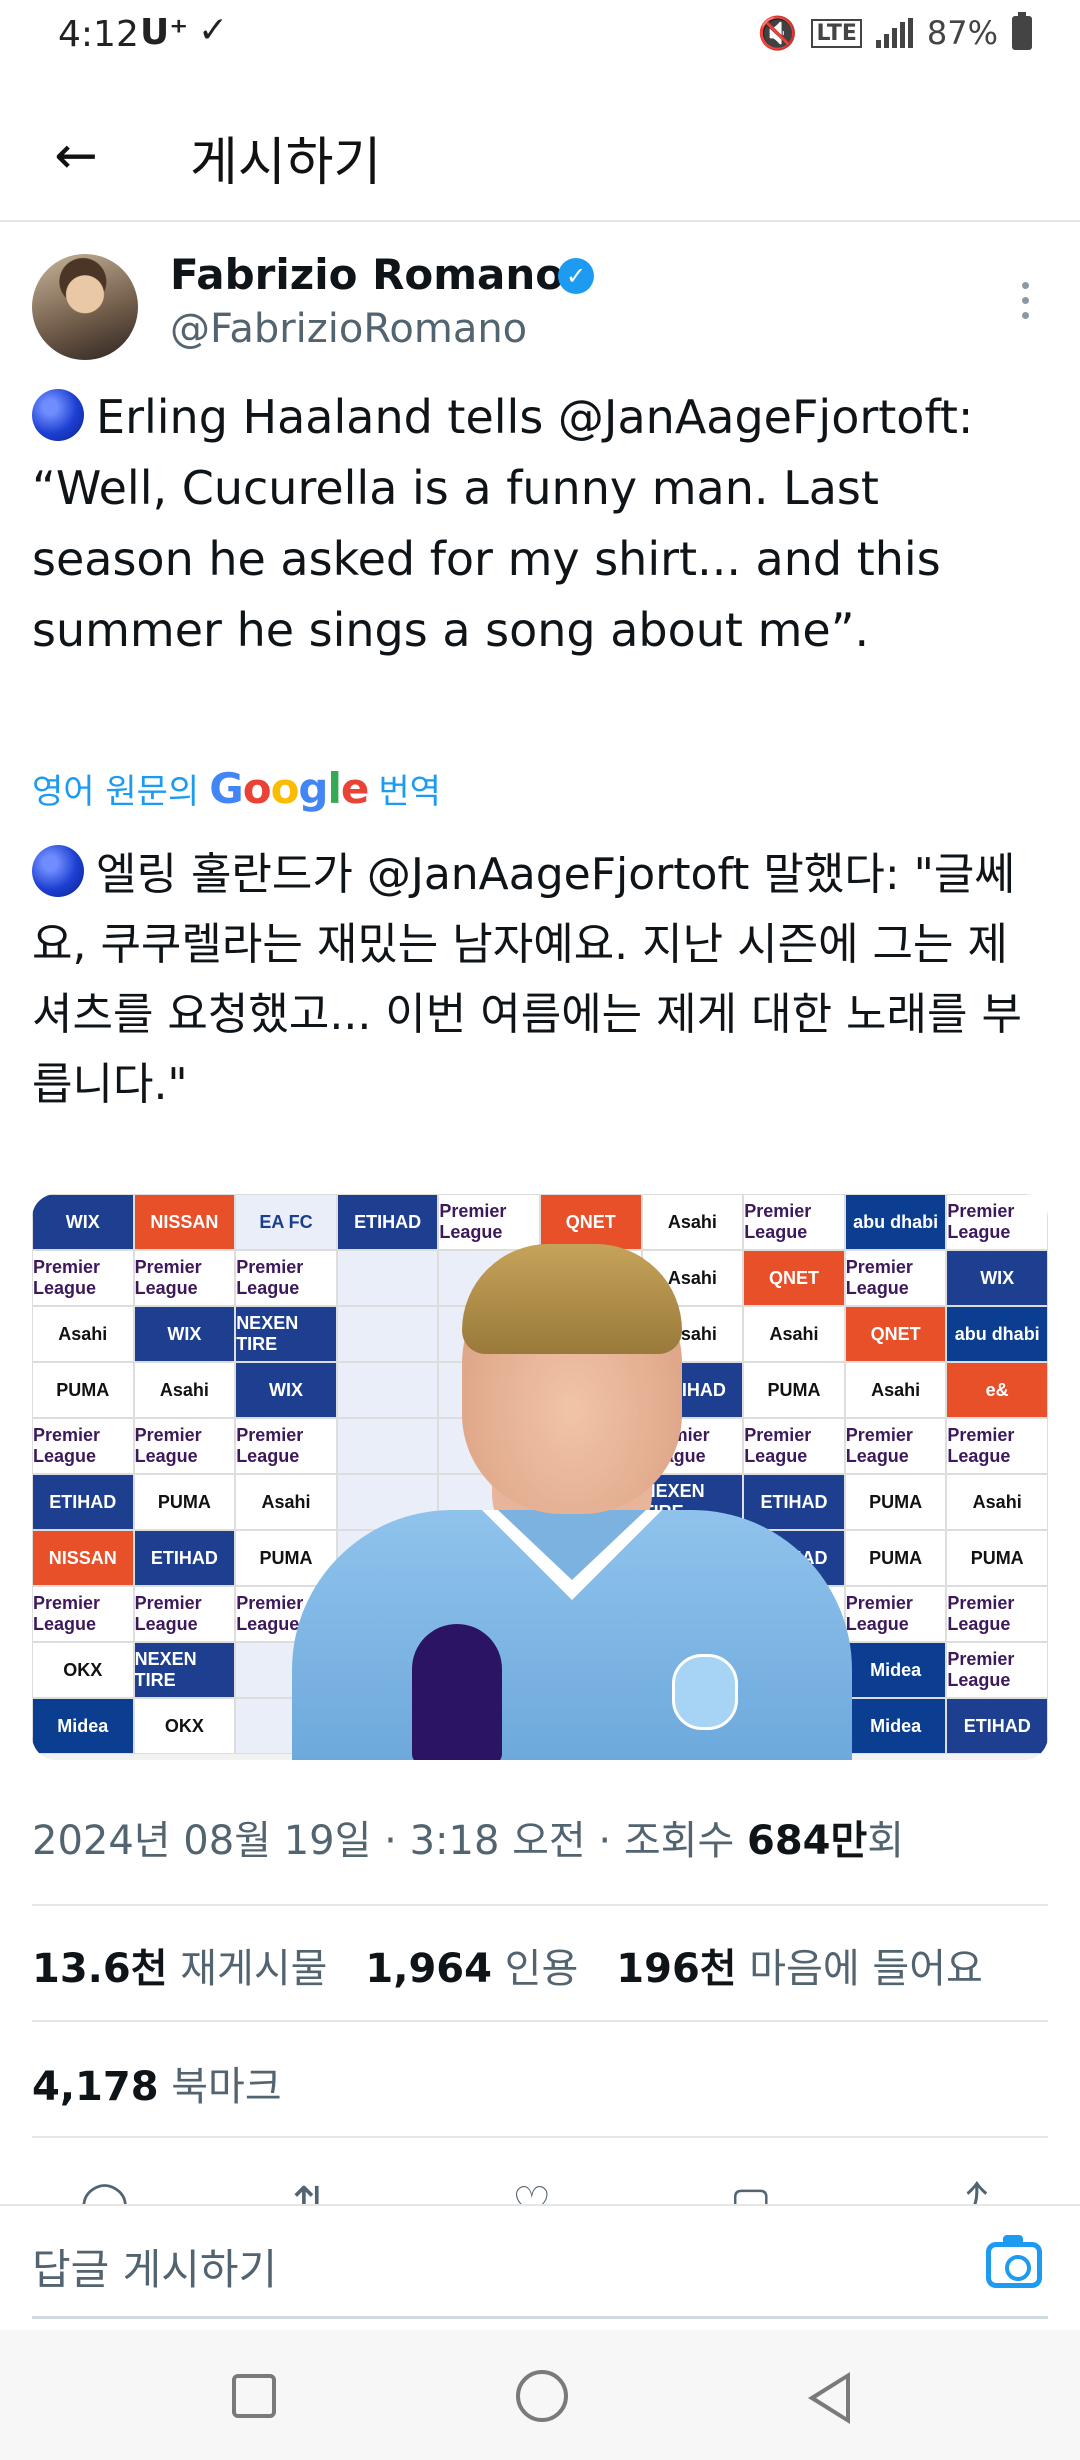 The height and width of the screenshot is (2460, 1080). What do you see at coordinates (540, 40) in the screenshot?
I see `status-bar: 4:12 U⁺ ✓ 🔇 LTE 87%` at bounding box center [540, 40].